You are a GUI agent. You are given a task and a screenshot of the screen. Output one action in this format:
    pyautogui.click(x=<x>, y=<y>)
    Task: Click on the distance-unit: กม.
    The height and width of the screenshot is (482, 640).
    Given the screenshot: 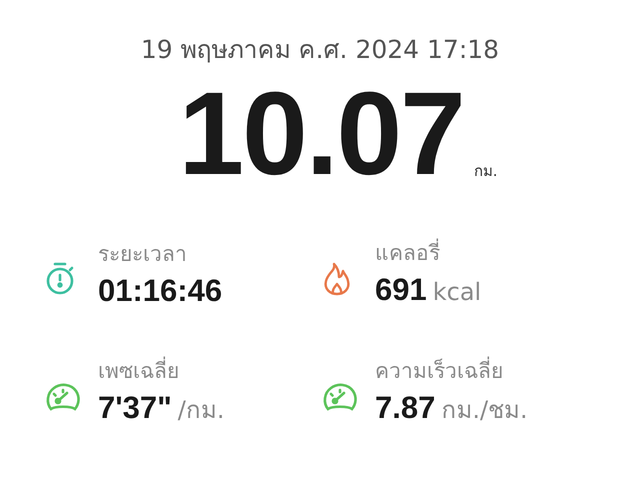 What is the action you would take?
    pyautogui.click(x=486, y=171)
    